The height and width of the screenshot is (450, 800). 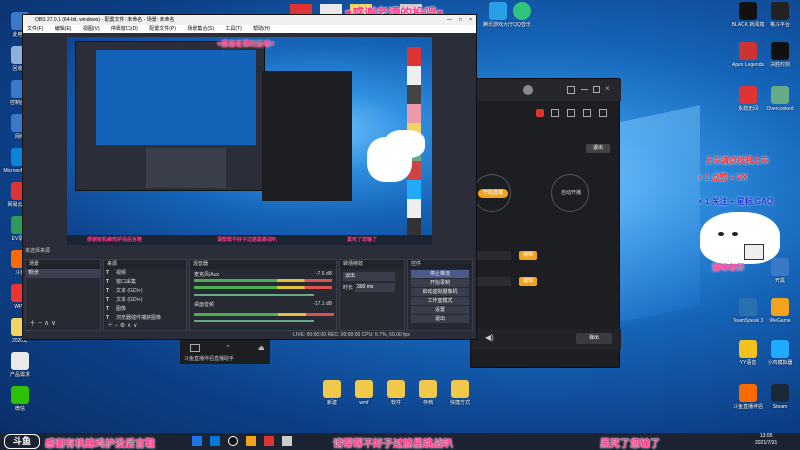 What do you see at coordinates (42, 323) in the screenshot?
I see `scene-toolbar: ＋ − ∧ ∨` at bounding box center [42, 323].